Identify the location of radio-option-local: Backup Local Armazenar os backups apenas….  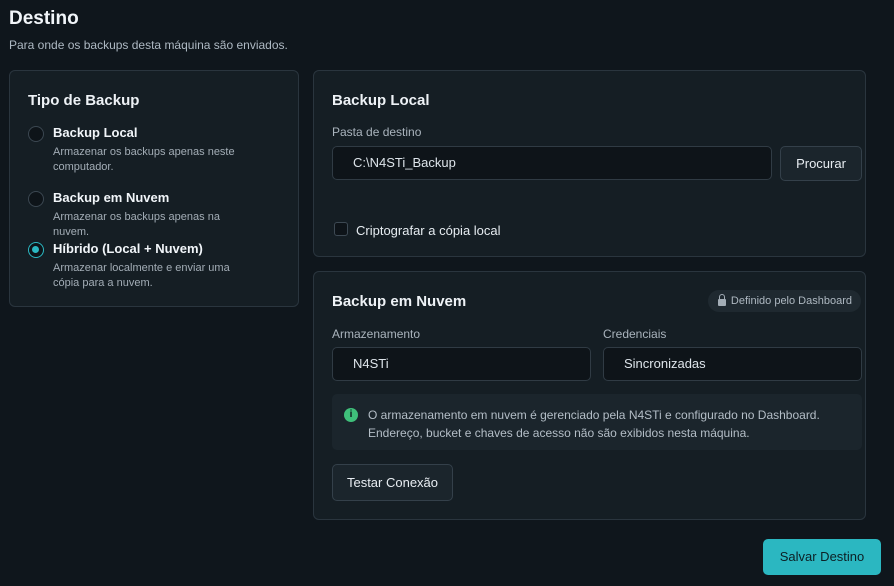
(143, 150).